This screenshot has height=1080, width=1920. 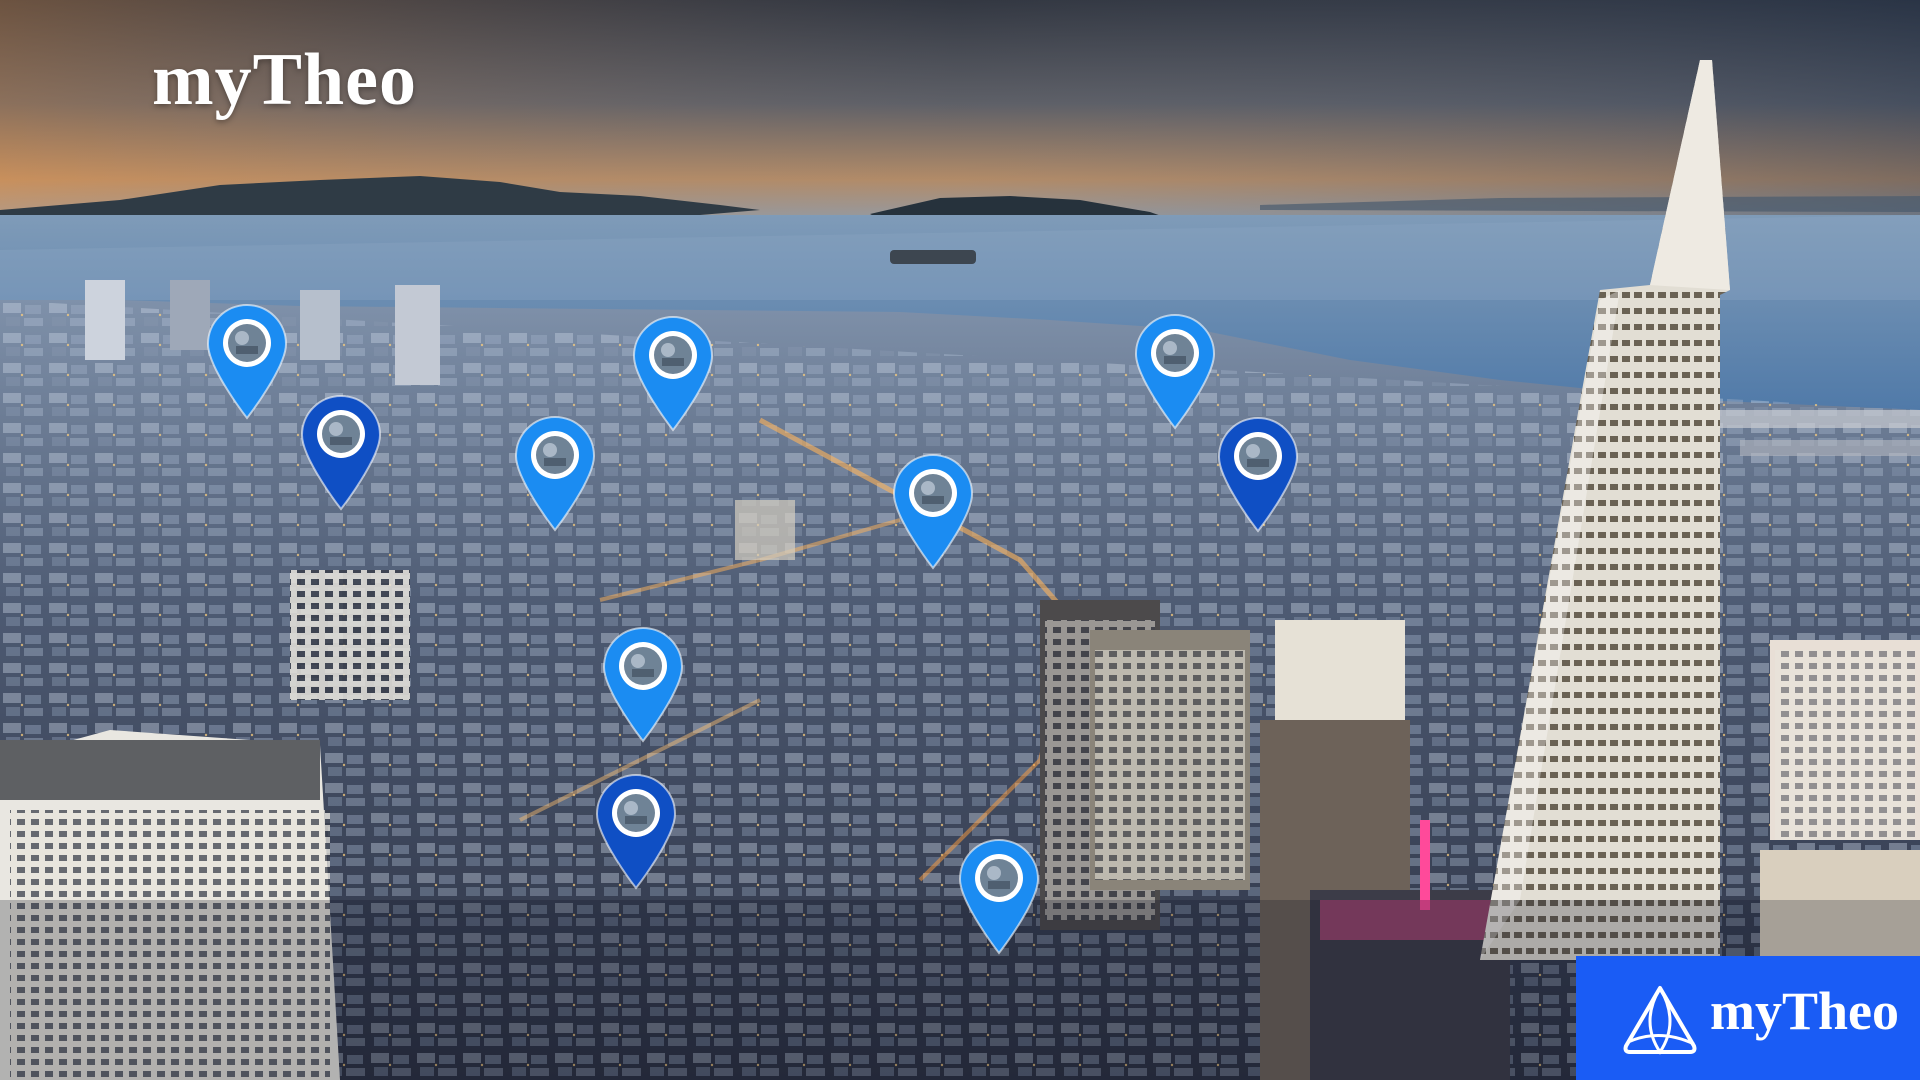 I want to click on badge-brand-text: myTheo, so click(x=1804, y=1011).